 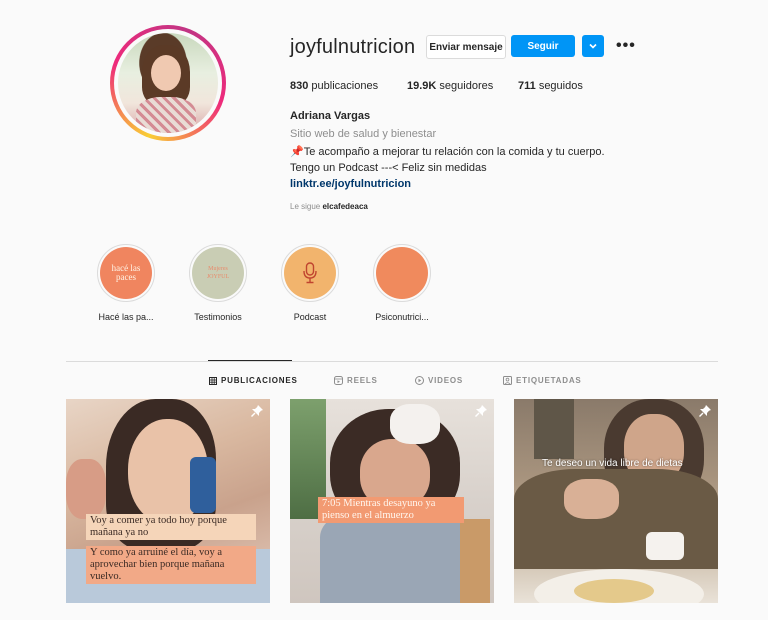 I want to click on followed-by: Le sigue elcafedeaca, so click(x=329, y=206).